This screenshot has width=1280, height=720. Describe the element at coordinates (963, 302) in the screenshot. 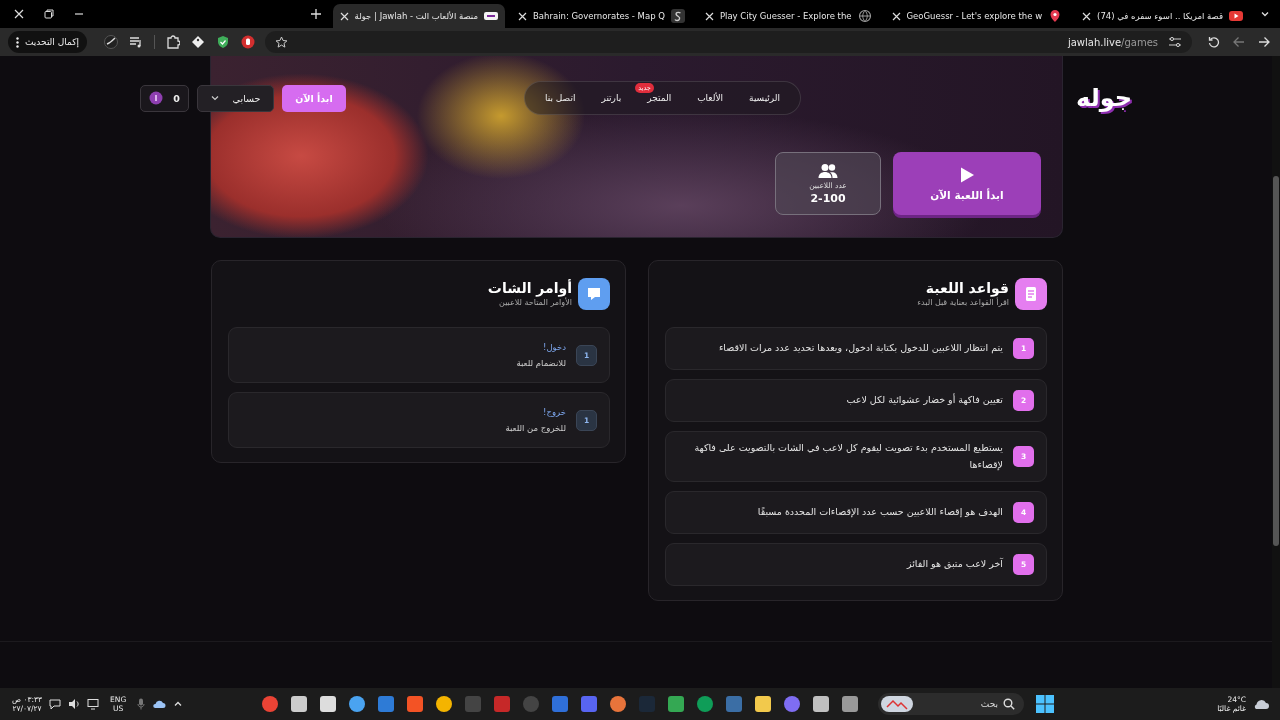

I see `card-subtitle: اقرأ القواعد بعناية قبل البدء` at that location.